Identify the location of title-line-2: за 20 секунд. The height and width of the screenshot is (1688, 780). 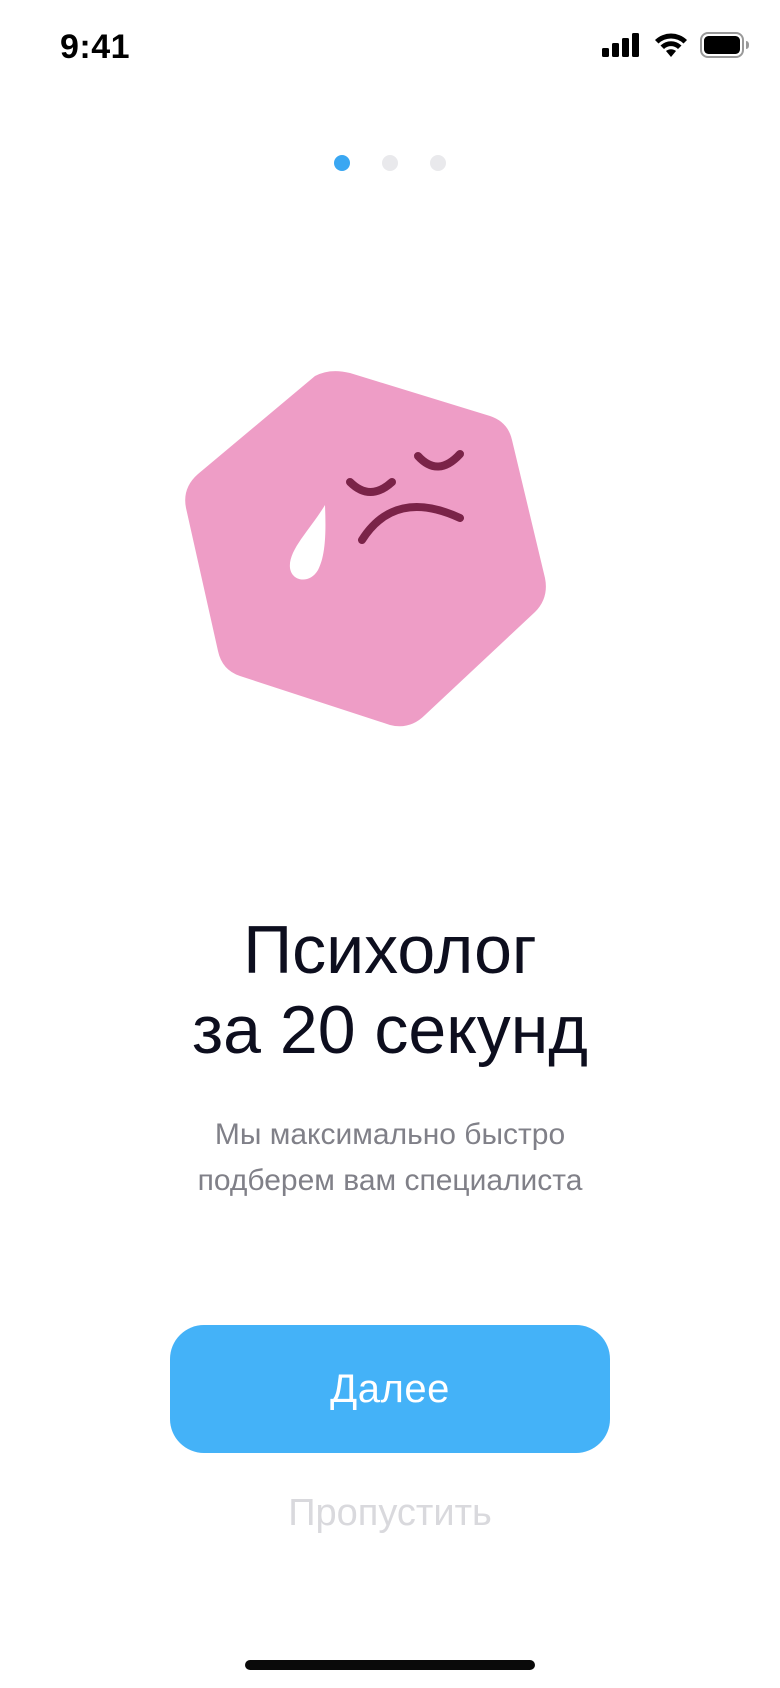
(390, 1030).